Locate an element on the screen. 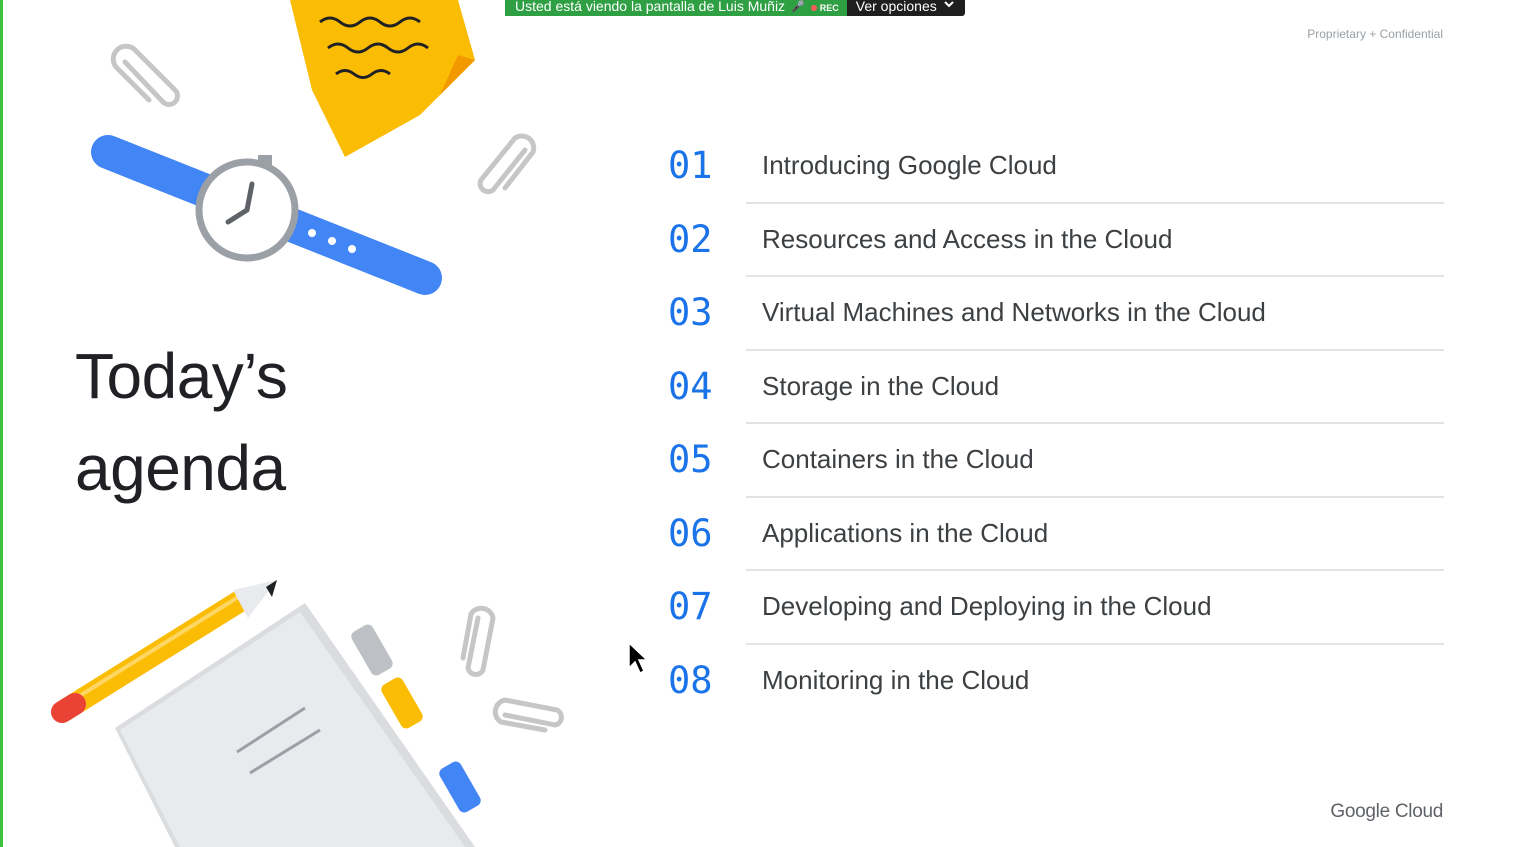 This screenshot has height=847, width=1515. agenda-label: Resources and Access in the Cloud is located at coordinates (967, 238).